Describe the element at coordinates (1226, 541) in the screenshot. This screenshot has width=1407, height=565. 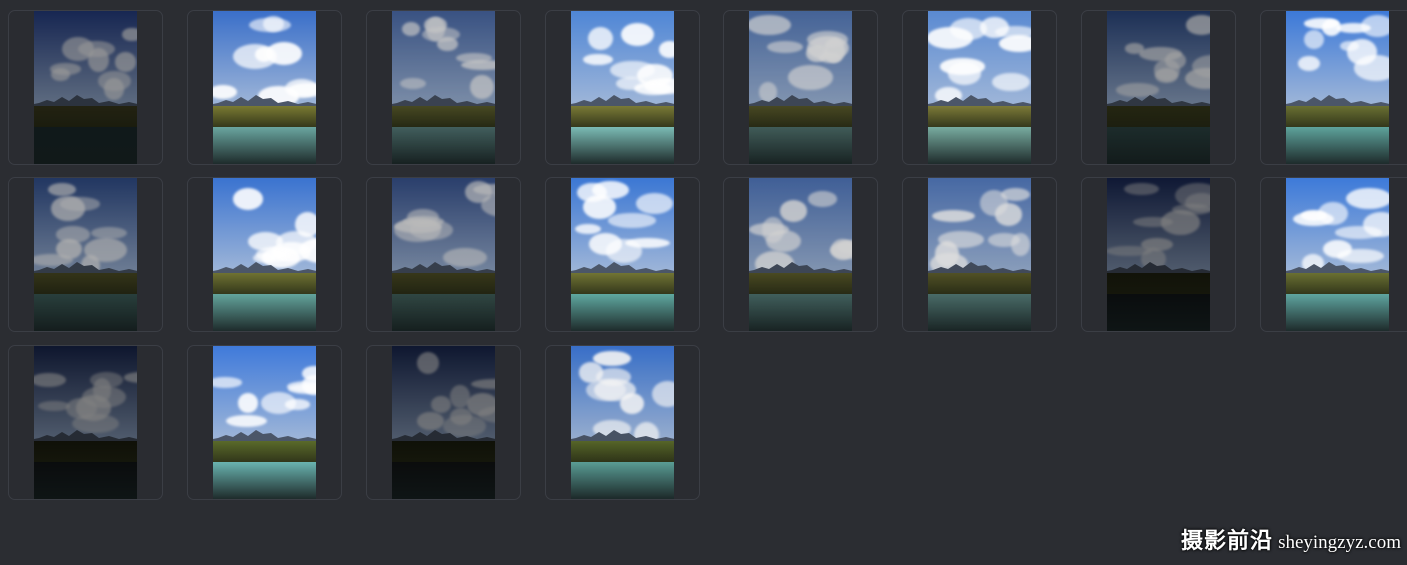
I see `watermark-chinese: 摄影前沿` at that location.